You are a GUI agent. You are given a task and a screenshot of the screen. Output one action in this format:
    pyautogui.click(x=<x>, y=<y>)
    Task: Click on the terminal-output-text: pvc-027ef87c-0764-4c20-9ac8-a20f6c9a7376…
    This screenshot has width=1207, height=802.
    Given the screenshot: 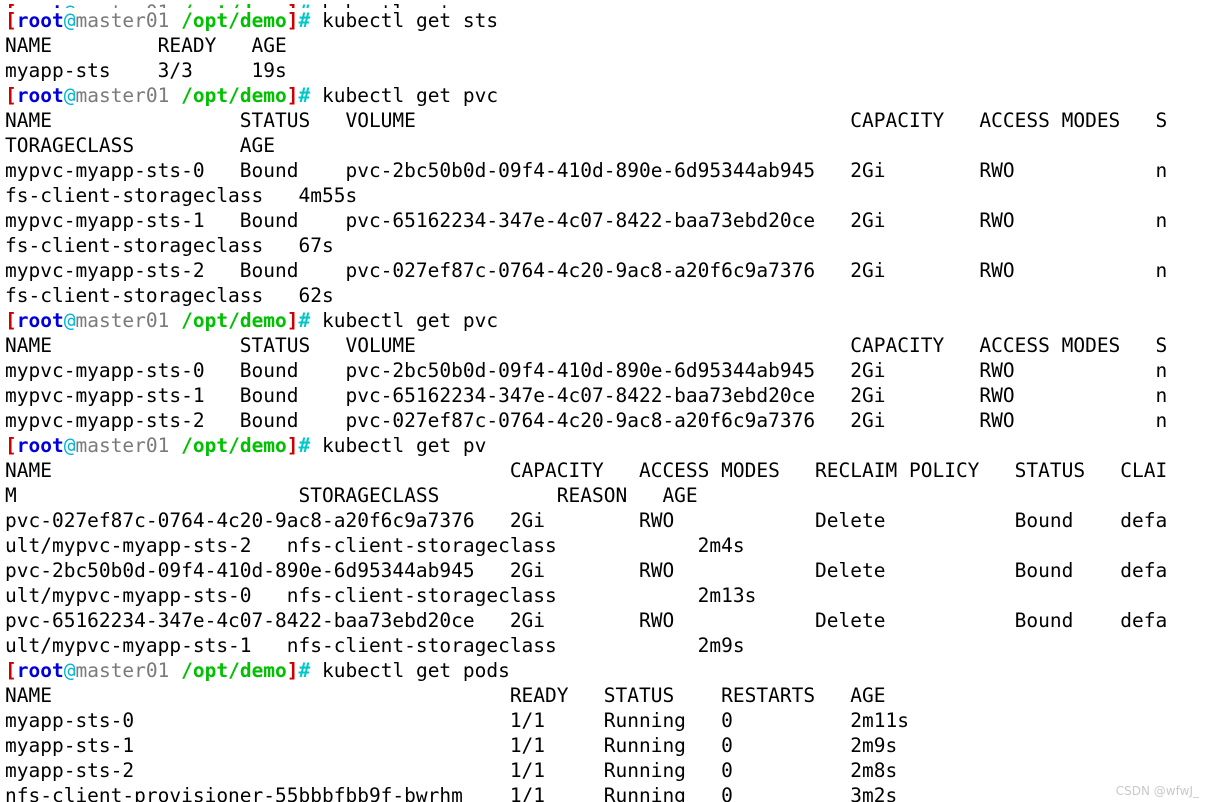 What is the action you would take?
    pyautogui.click(x=586, y=520)
    